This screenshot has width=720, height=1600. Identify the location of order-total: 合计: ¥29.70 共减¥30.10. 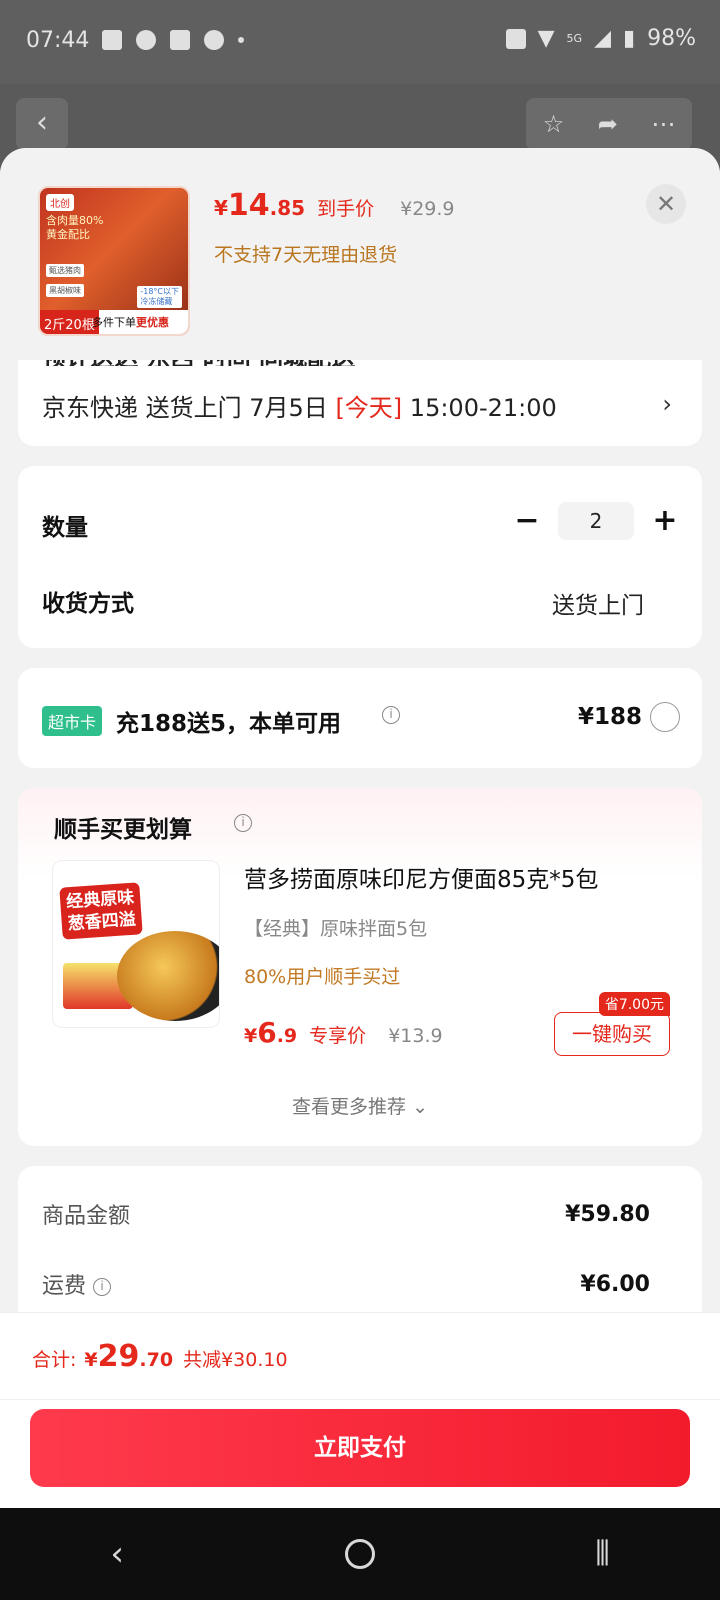
(160, 1356).